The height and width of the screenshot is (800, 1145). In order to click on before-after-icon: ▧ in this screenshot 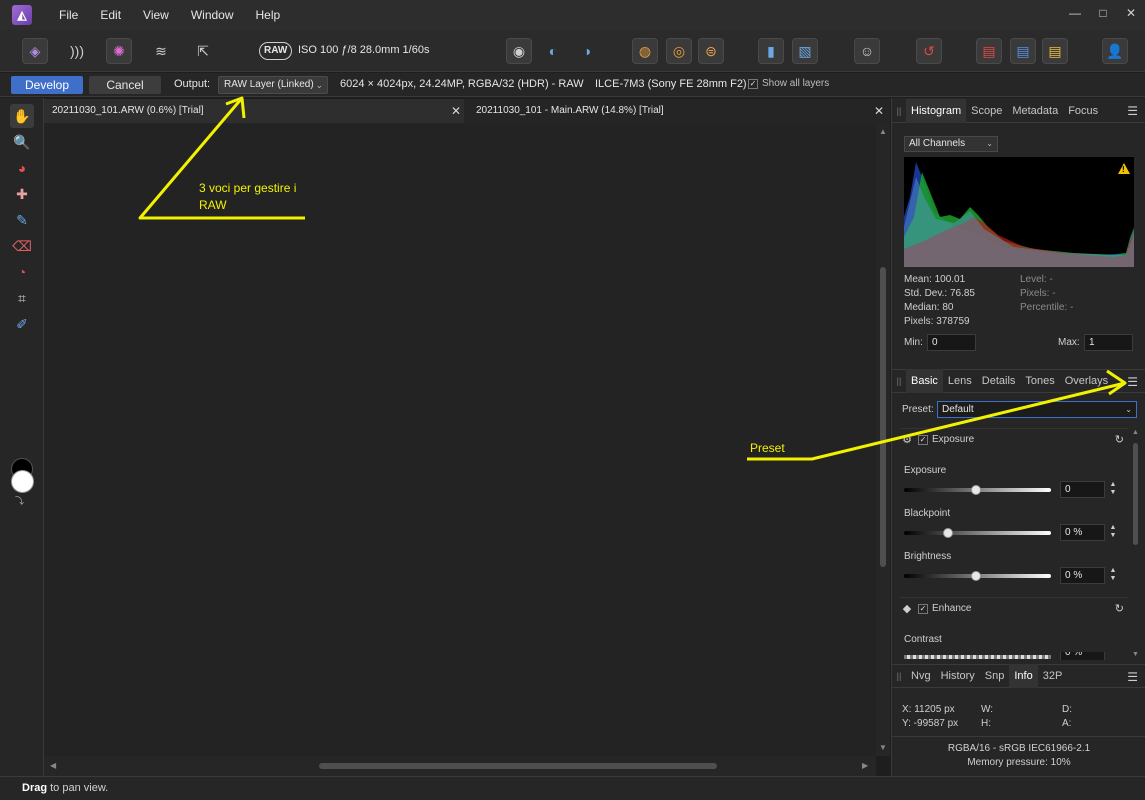, I will do `click(805, 51)`.